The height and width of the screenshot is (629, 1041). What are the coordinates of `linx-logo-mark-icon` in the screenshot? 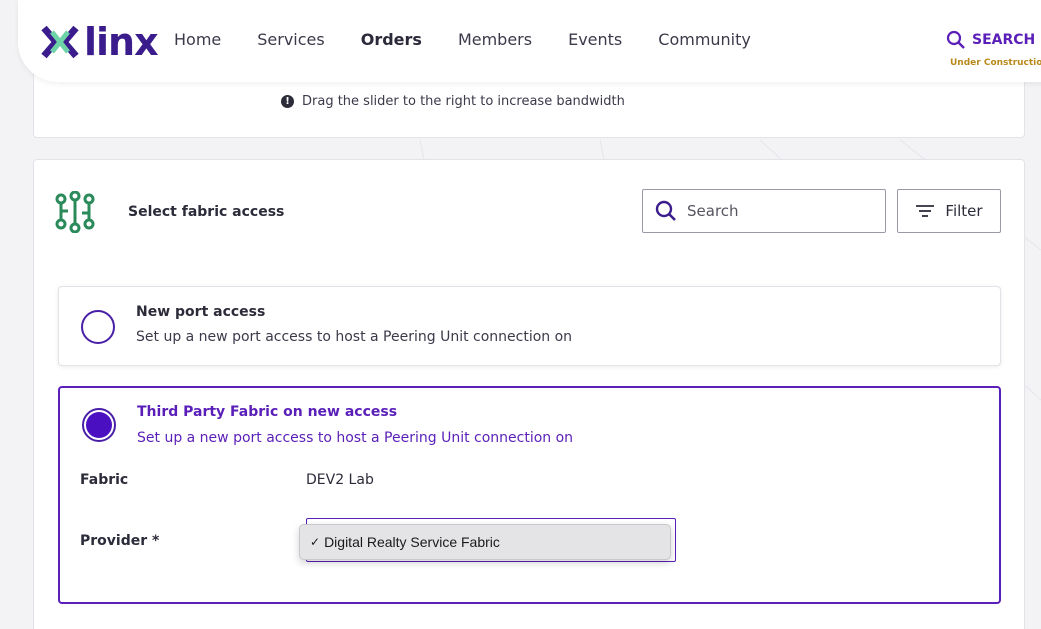 It's located at (60, 42).